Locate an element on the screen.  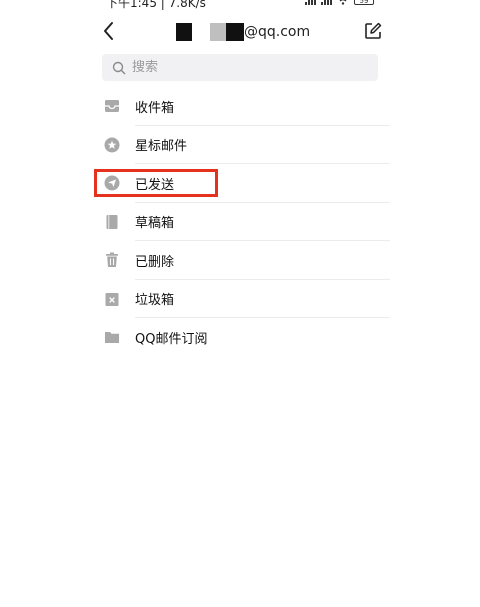
folder-item-drafts: 草稿箱 is located at coordinates (240, 222).